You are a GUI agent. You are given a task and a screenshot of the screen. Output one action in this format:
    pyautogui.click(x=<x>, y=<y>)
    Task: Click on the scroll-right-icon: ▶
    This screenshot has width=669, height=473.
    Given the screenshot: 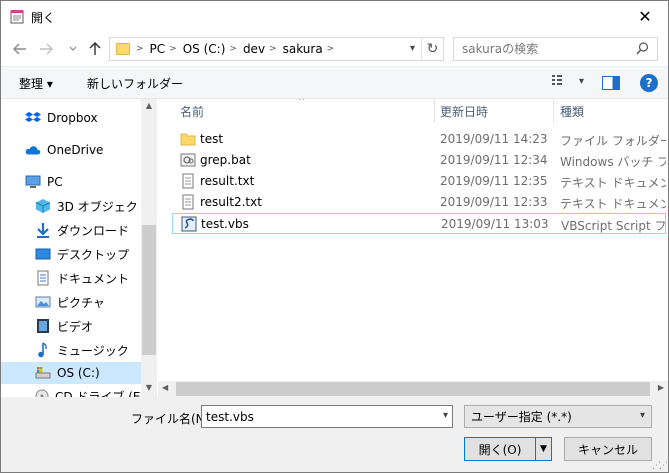 What is the action you would take?
    pyautogui.click(x=661, y=387)
    